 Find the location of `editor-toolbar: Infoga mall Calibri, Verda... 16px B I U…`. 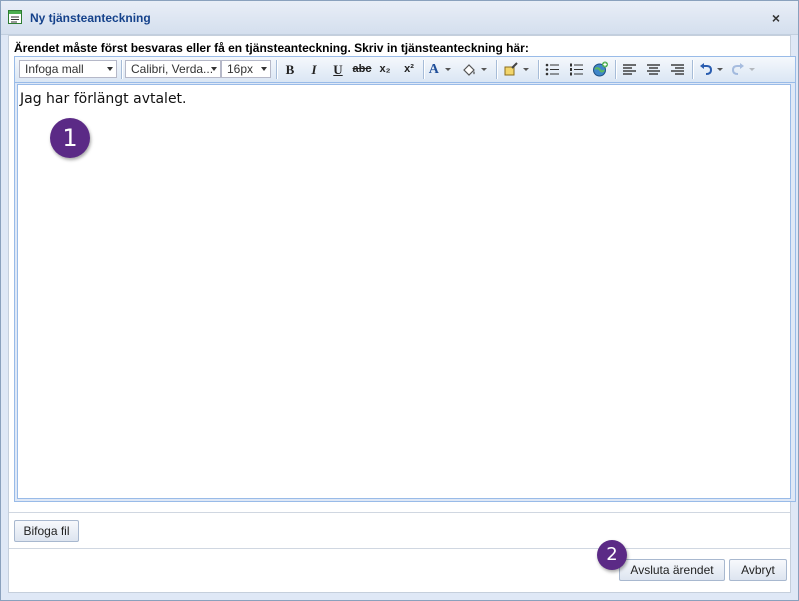

editor-toolbar: Infoga mall Calibri, Verda... 16px B I U… is located at coordinates (405, 70).